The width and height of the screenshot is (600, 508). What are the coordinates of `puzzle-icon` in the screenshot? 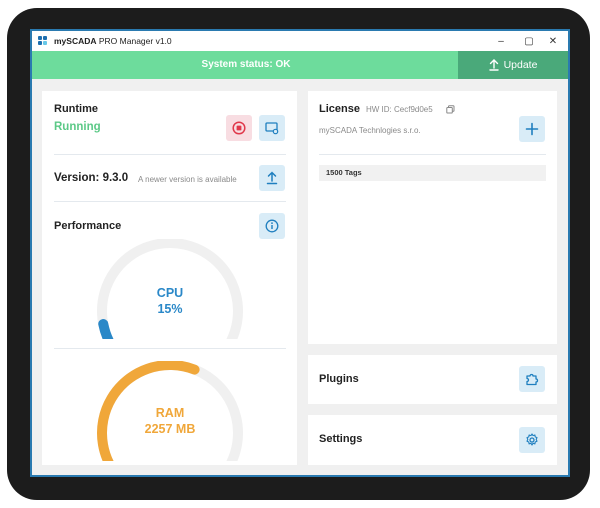 It's located at (532, 379).